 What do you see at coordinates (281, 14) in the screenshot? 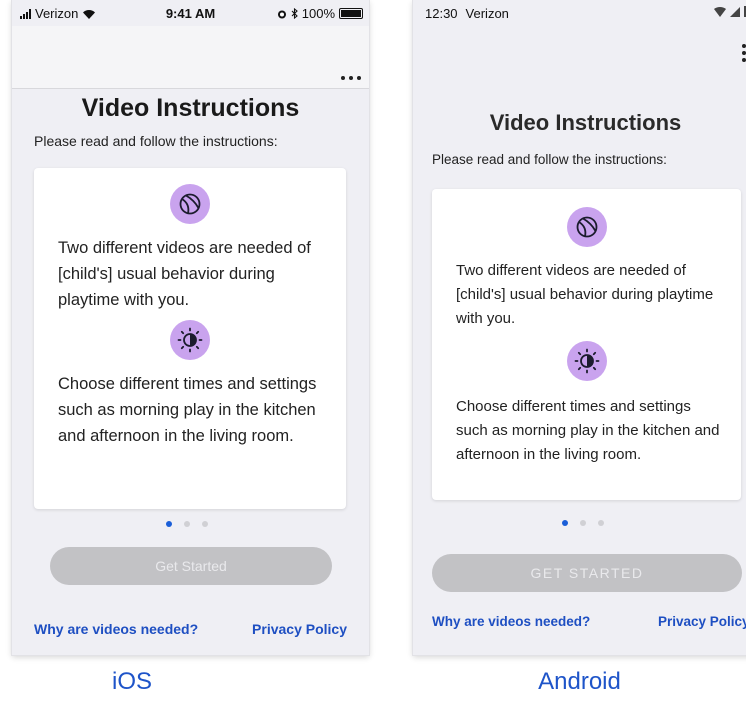
I see `alarm-icon` at bounding box center [281, 14].